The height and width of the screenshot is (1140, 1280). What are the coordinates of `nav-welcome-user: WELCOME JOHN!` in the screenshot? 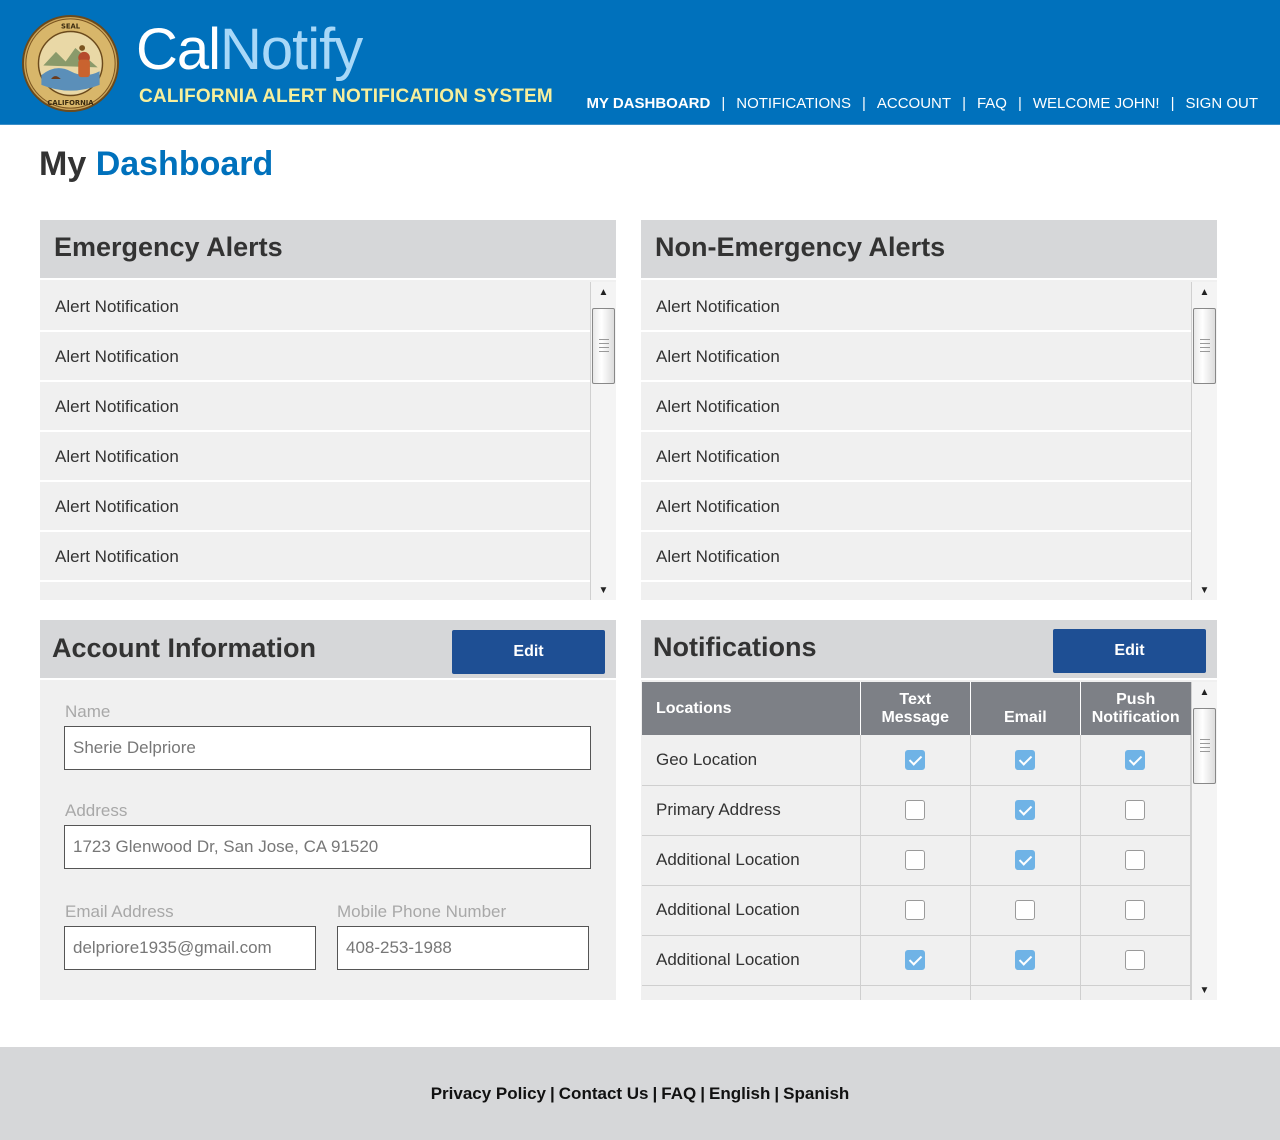 It's located at (1096, 103).